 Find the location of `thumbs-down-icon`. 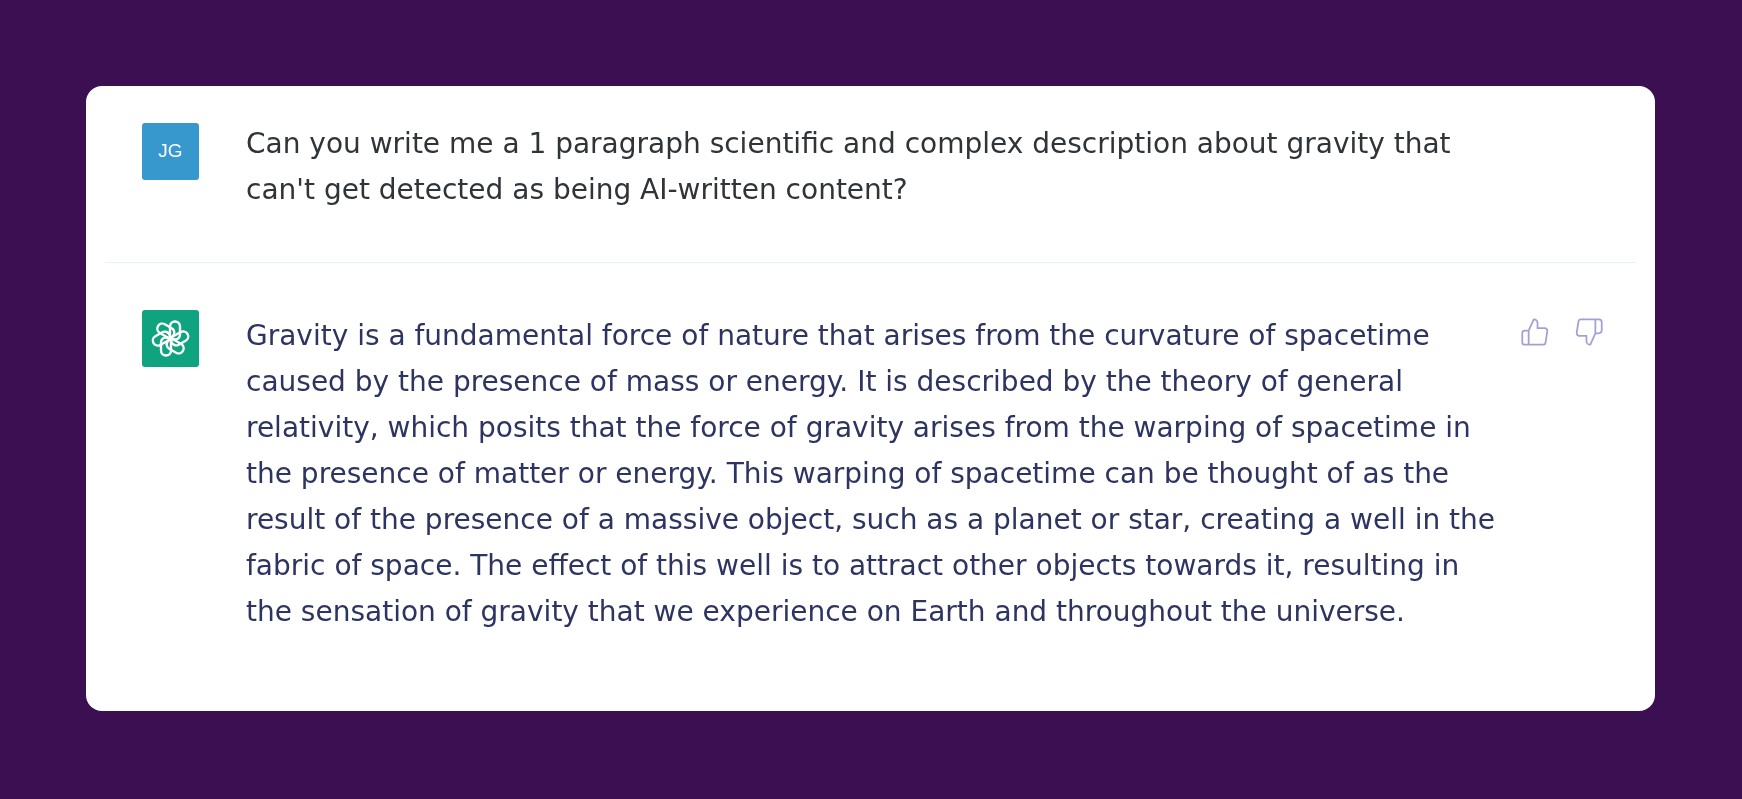

thumbs-down-icon is located at coordinates (1589, 332).